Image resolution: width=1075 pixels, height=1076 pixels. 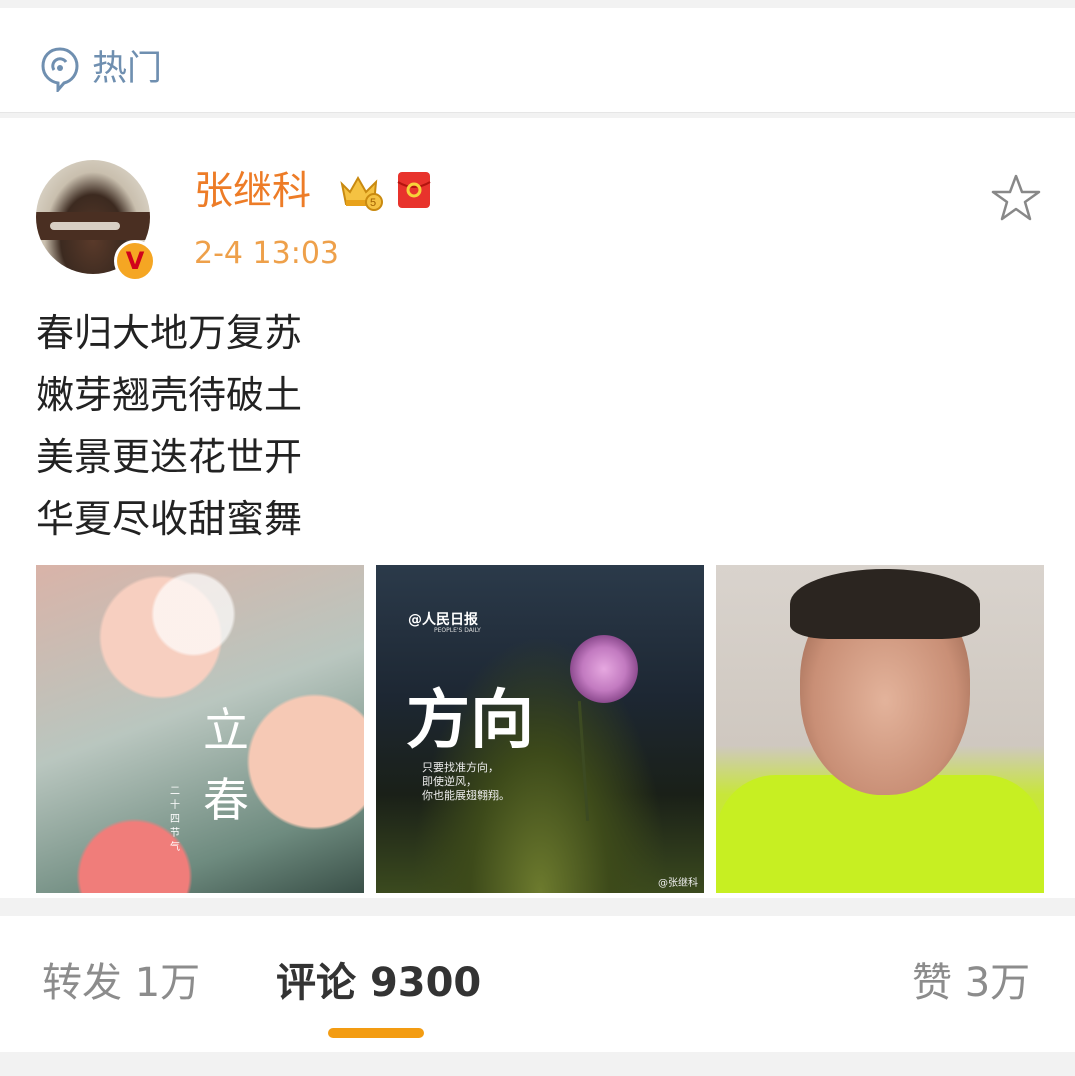 I want to click on tab-comment: 评论 9300, so click(x=378, y=983).